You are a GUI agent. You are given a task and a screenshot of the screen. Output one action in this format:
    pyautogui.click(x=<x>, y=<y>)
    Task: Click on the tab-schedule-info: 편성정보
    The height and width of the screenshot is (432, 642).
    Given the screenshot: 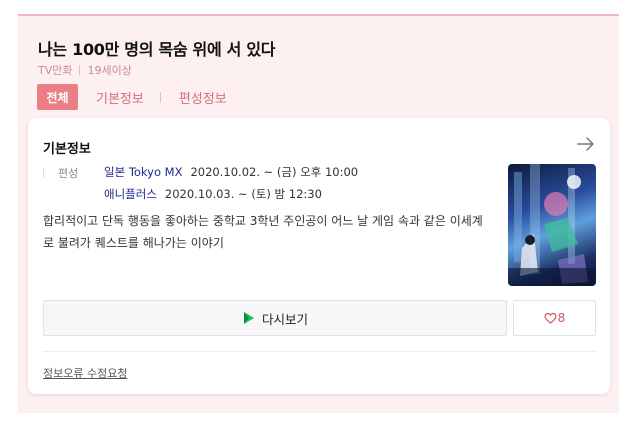 What is the action you would take?
    pyautogui.click(x=203, y=97)
    